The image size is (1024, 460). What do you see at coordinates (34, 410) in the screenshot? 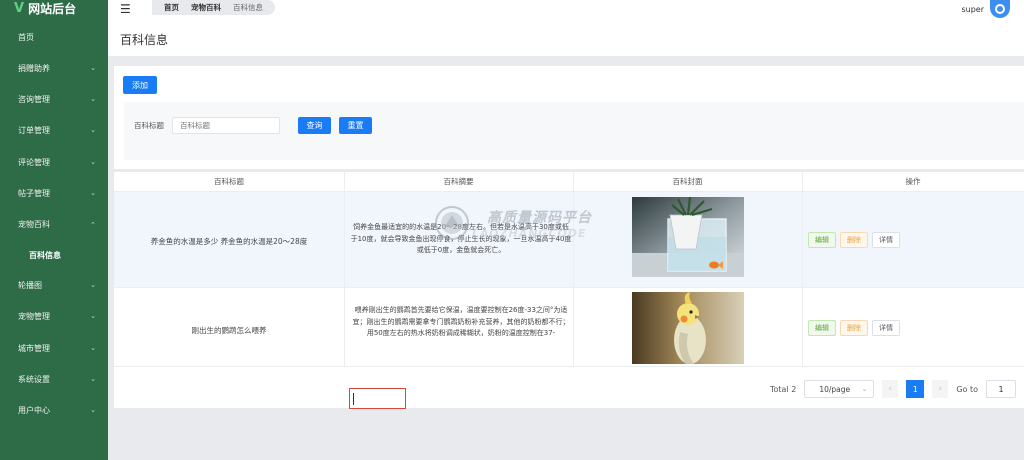
I see `sidebar-item-label: 用户中心` at bounding box center [34, 410].